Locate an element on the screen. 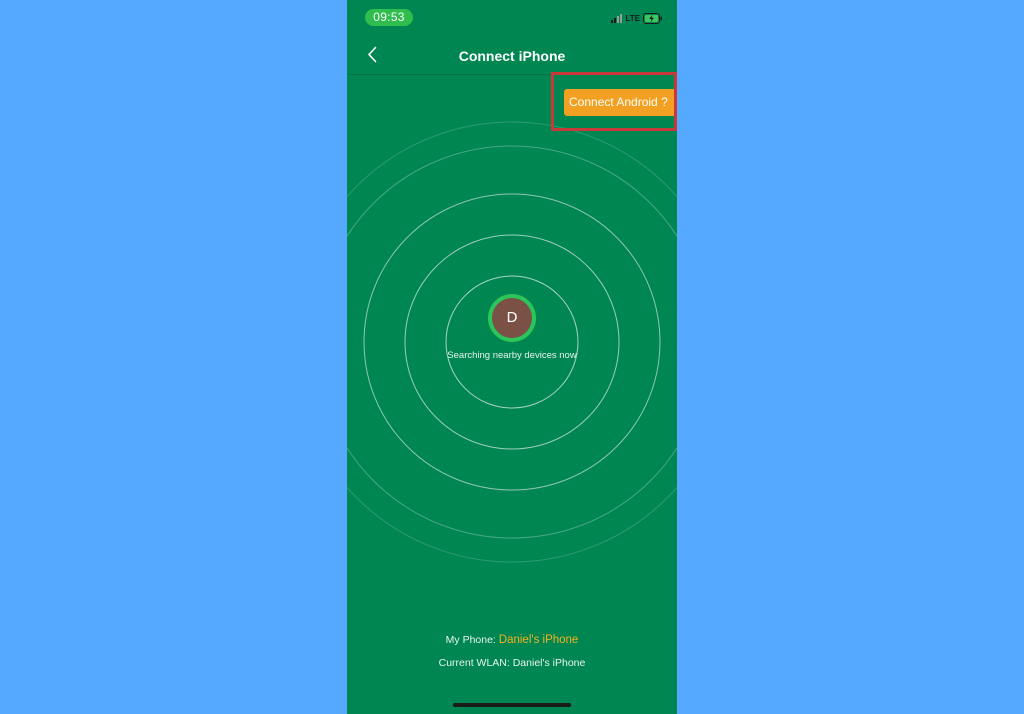  my-phone-label: My Phone: is located at coordinates (472, 640).